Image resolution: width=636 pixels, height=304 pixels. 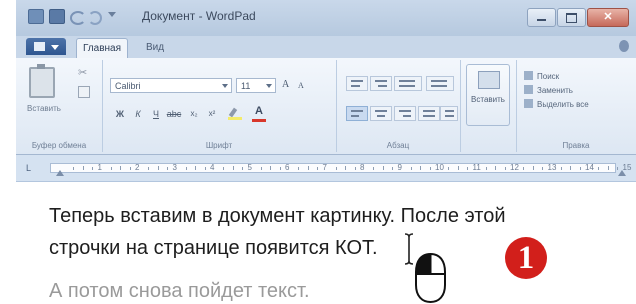 What do you see at coordinates (259, 120) in the screenshot?
I see `font-color-swatch` at bounding box center [259, 120].